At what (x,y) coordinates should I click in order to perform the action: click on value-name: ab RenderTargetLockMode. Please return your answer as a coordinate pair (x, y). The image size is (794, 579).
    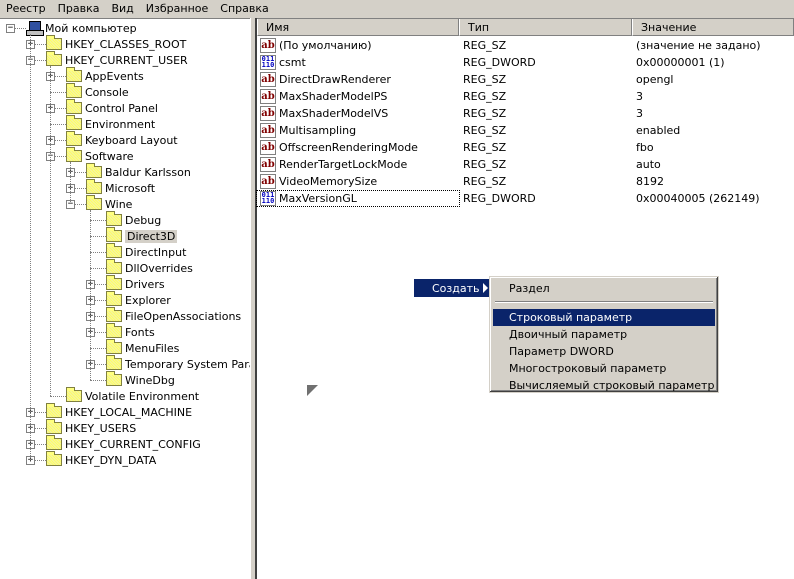
    Looking at the image, I should click on (358, 164).